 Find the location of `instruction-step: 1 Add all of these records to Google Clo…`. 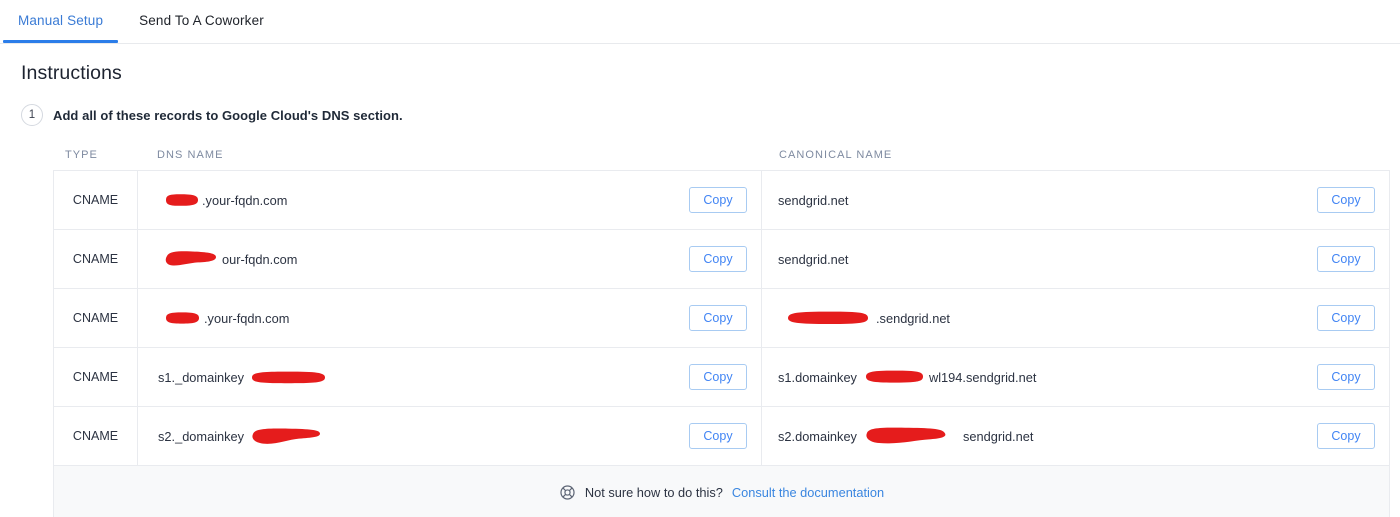

instruction-step: 1 Add all of these records to Google Clo… is located at coordinates (212, 115).